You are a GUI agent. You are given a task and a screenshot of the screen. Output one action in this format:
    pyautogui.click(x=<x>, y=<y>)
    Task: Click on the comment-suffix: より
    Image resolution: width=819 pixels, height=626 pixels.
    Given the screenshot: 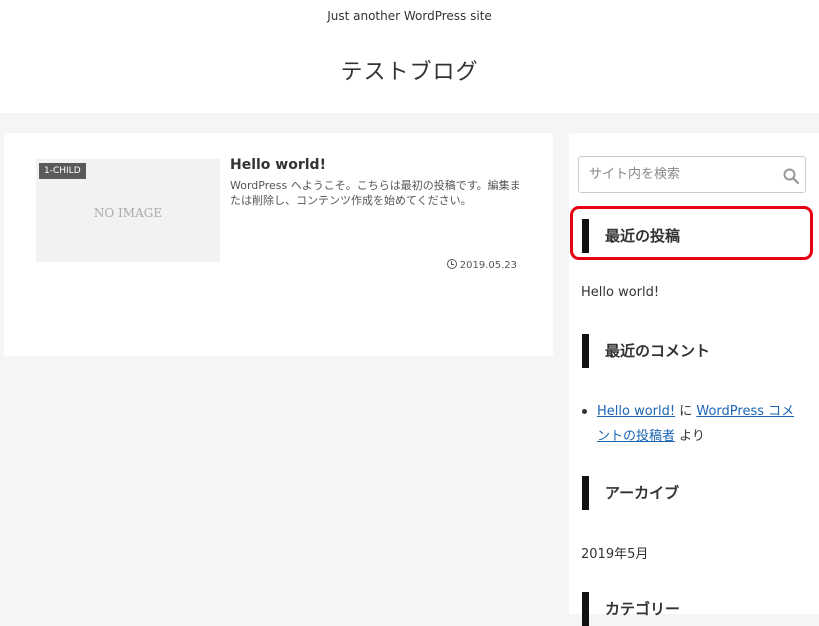 What is the action you would take?
    pyautogui.click(x=690, y=436)
    